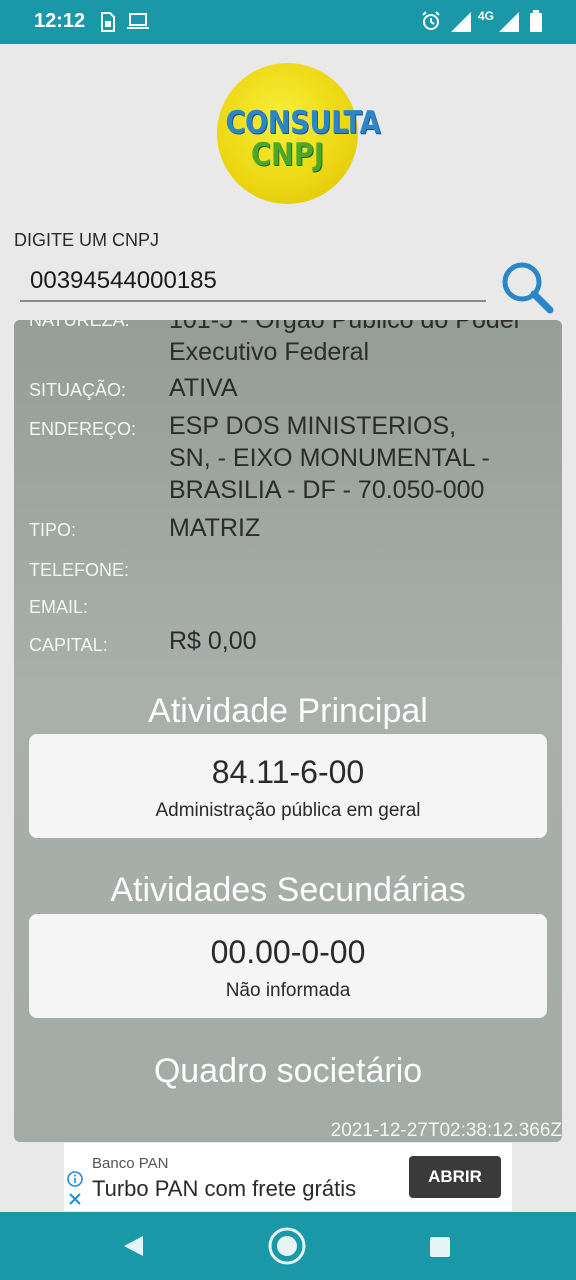  Describe the element at coordinates (288, 890) in the screenshot. I see `atividades-secundarias-title: Atividades Secundárias` at that location.